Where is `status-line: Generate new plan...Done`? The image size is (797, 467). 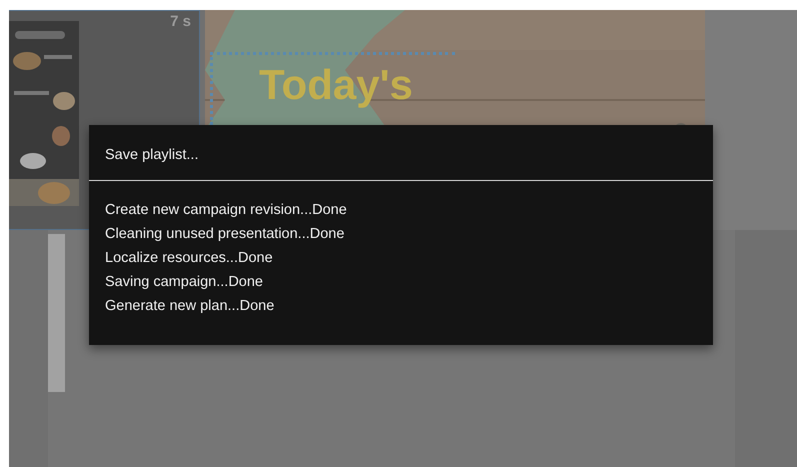
status-line: Generate new plan...Done is located at coordinates (190, 306).